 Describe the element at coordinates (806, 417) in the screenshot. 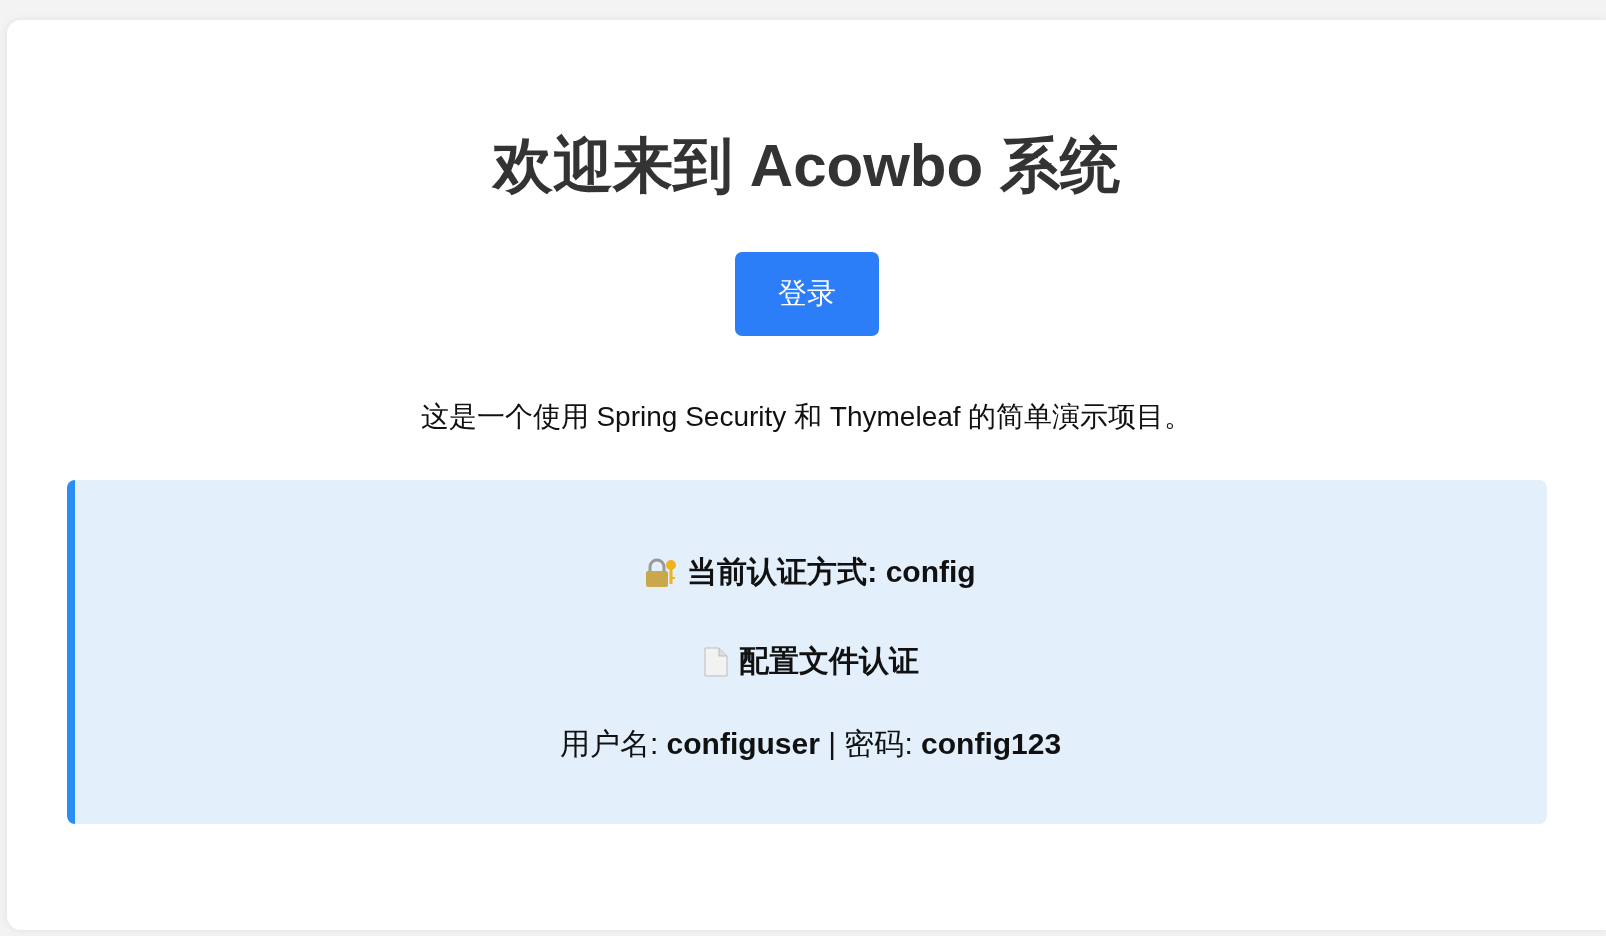

I see `description-text: 这是一个使用 Spring Security 和 Thymeleaf 的简单演示项目。` at that location.